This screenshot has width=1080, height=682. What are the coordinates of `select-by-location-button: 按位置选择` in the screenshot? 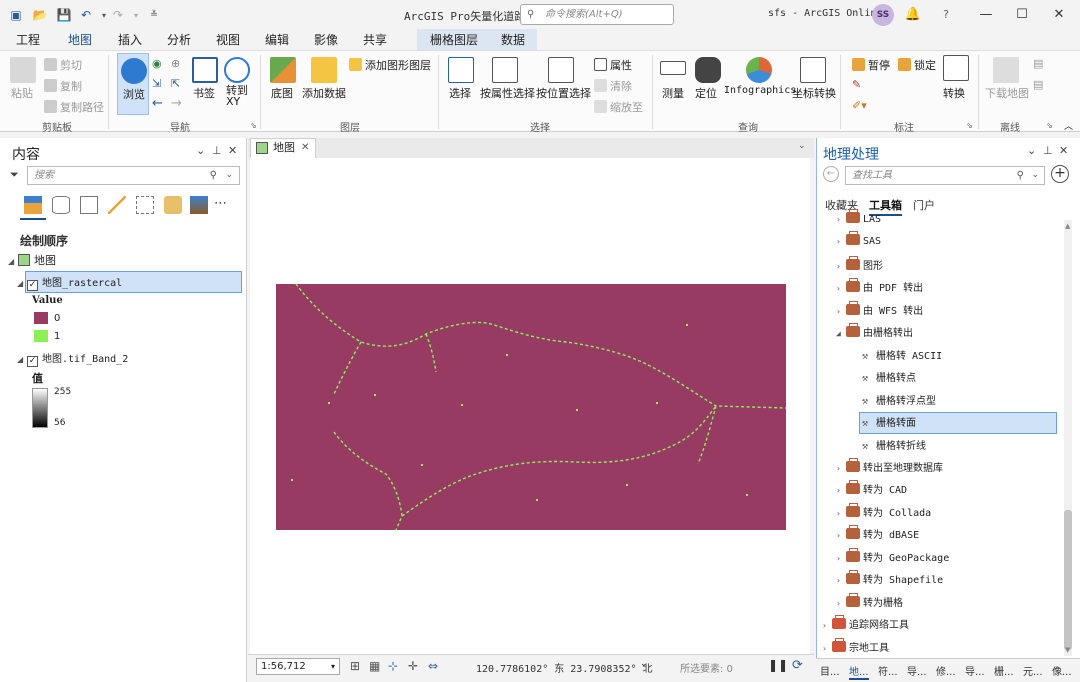 It's located at (563, 93).